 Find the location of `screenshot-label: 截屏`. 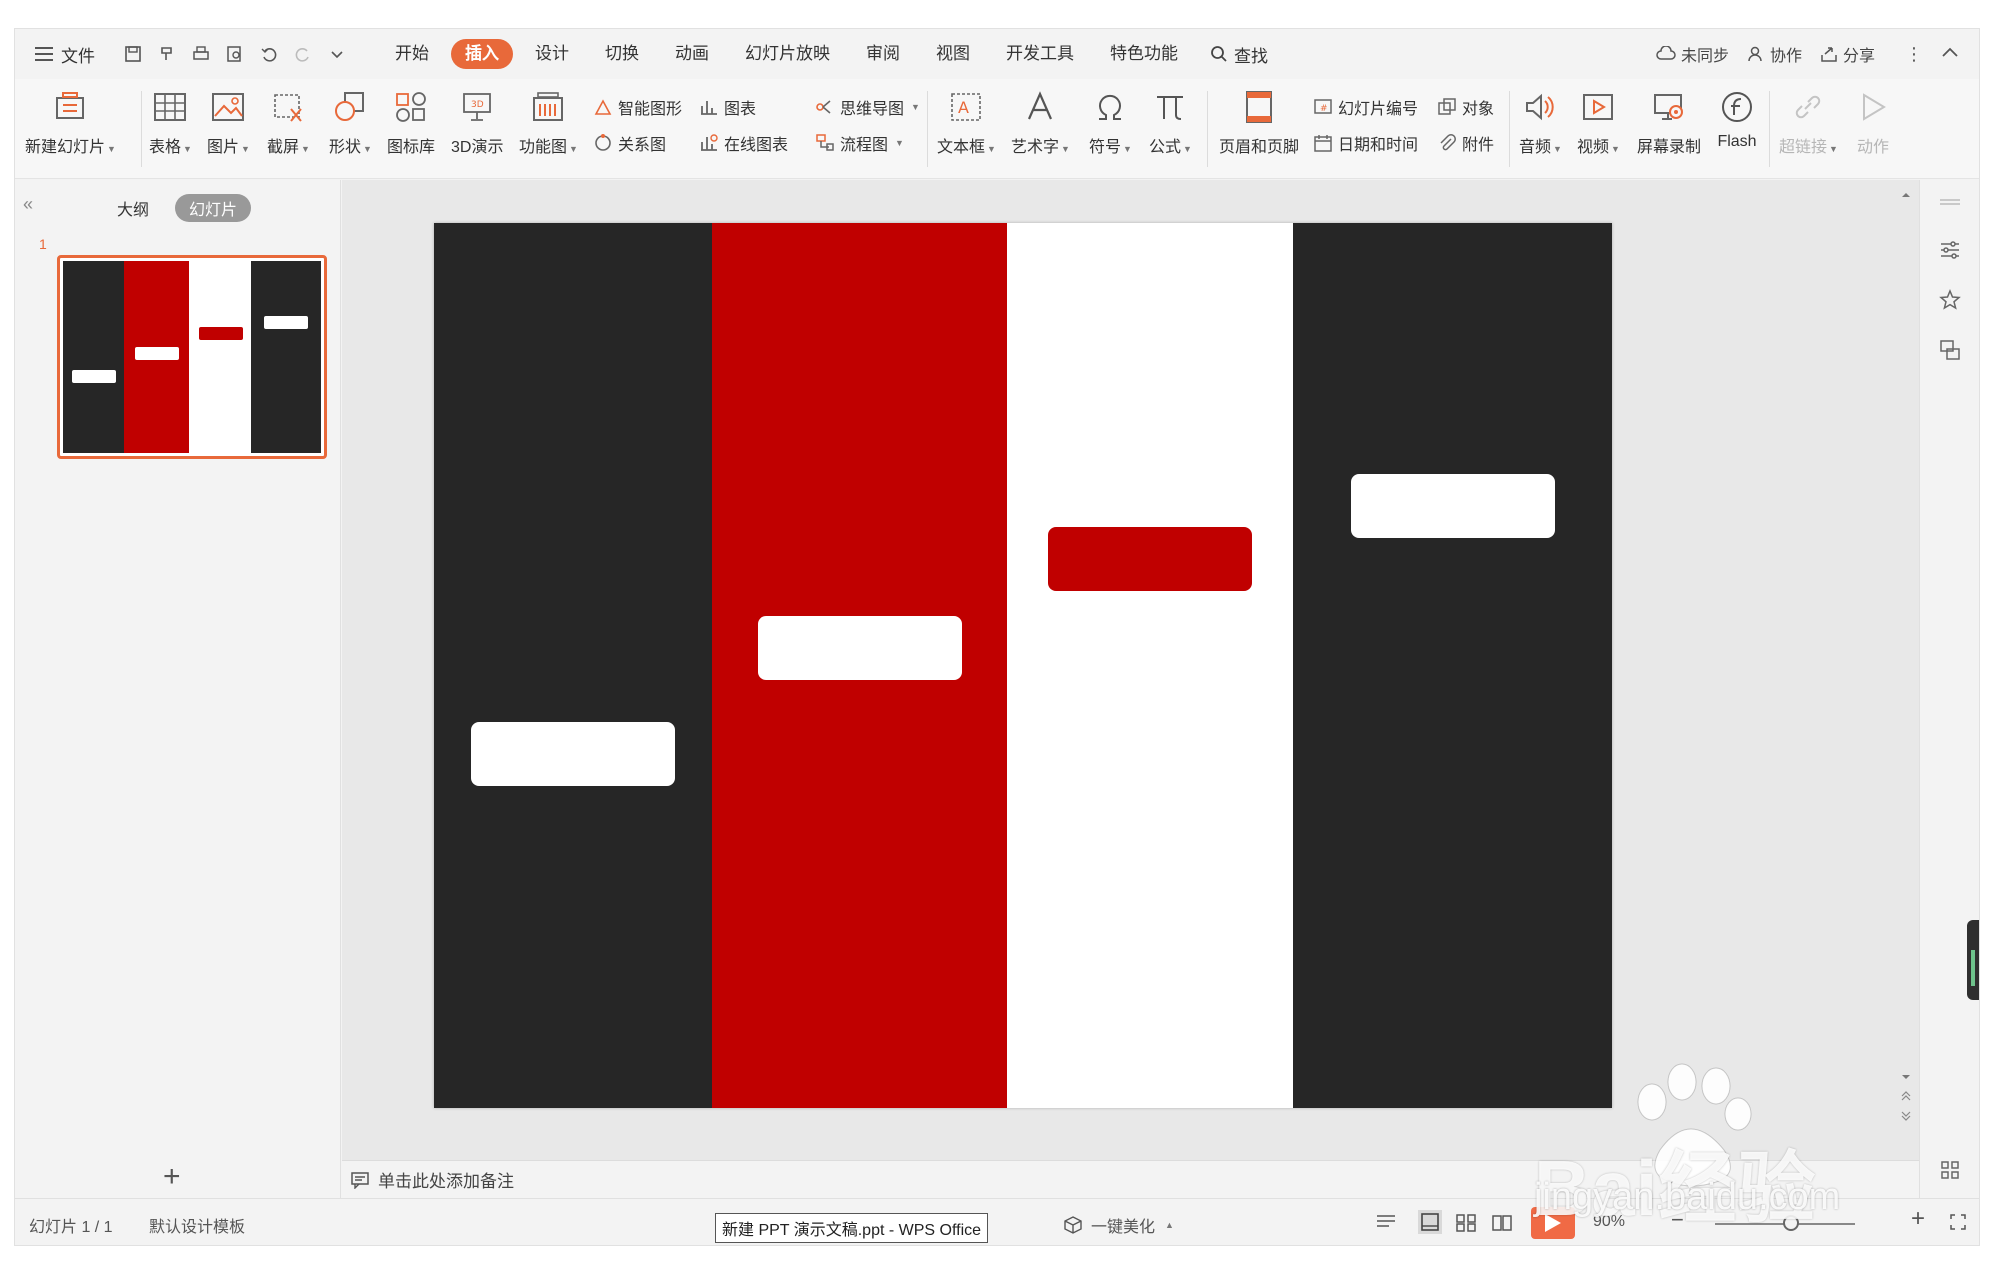

screenshot-label: 截屏 is located at coordinates (283, 147).